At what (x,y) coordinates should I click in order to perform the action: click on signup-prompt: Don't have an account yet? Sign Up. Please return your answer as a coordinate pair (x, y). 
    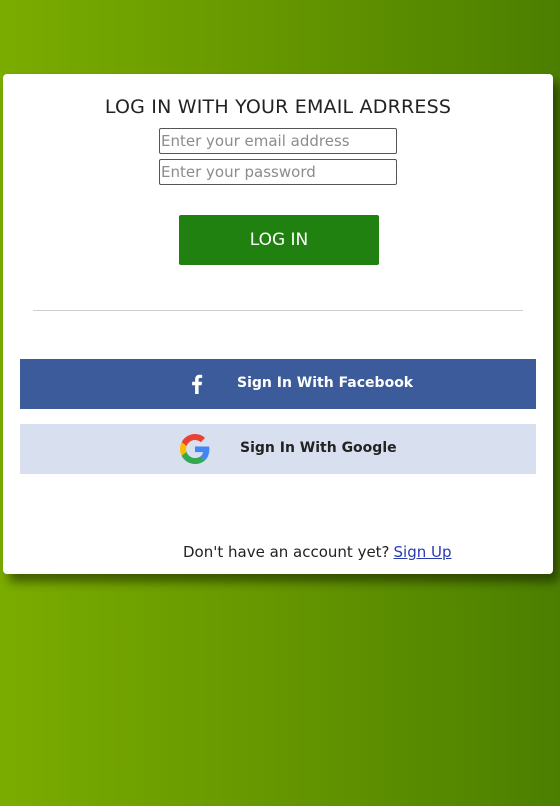
    Looking at the image, I should click on (317, 552).